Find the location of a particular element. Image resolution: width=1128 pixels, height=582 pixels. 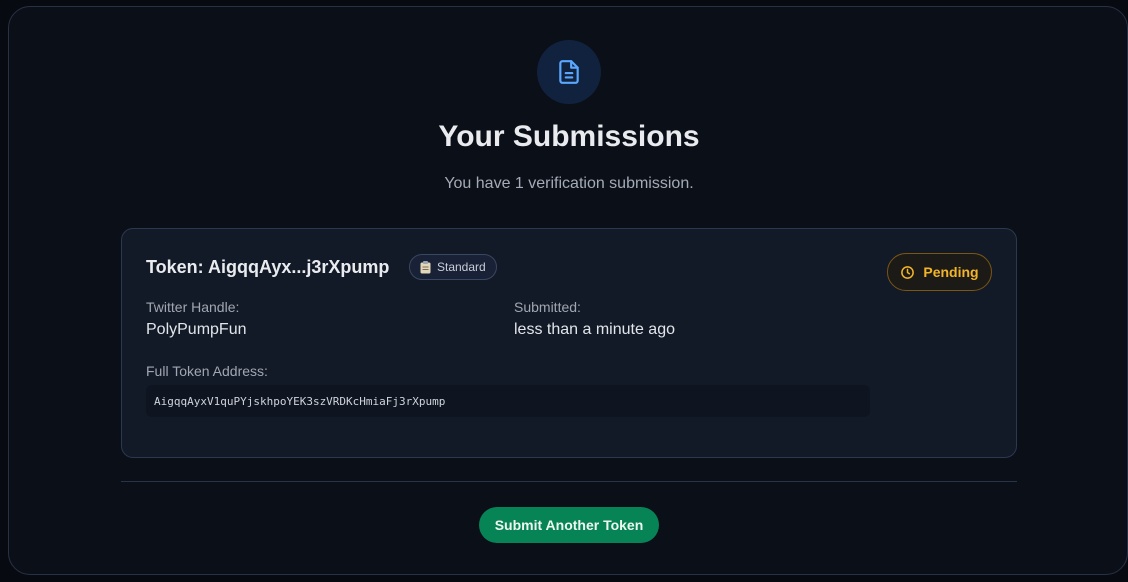

status-label: Pending is located at coordinates (951, 272).